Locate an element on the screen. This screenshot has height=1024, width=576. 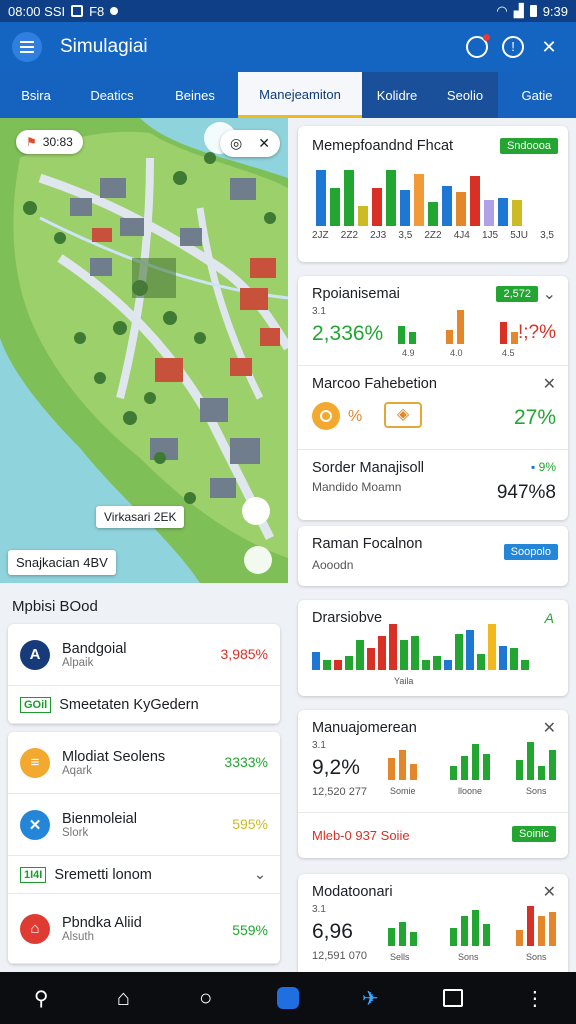
status-badge: Soopolo is located at coordinates (530, 552).